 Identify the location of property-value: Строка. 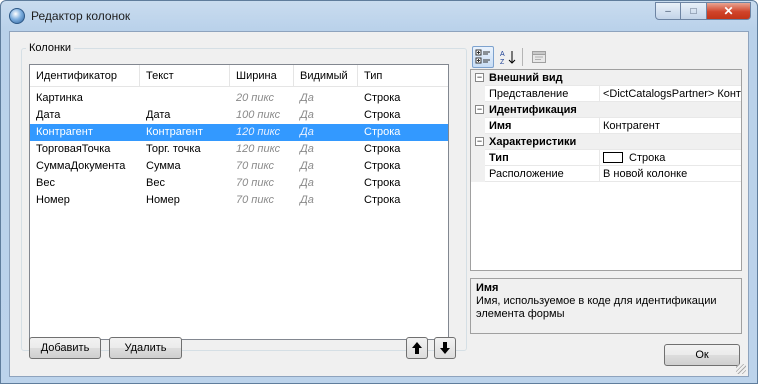
(670, 158).